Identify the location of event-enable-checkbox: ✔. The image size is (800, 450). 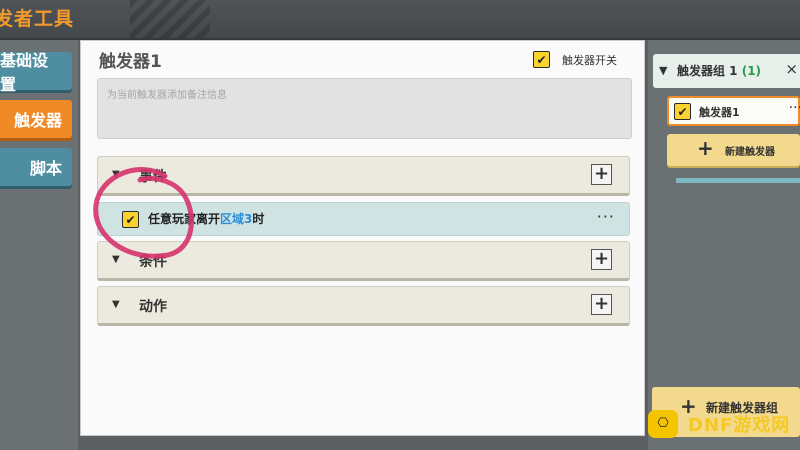
(130, 219).